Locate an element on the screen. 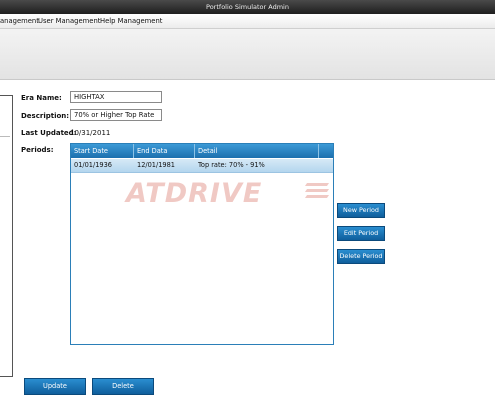 This screenshot has width=495, height=400. watermark-text: ATDRIVE is located at coordinates (194, 193).